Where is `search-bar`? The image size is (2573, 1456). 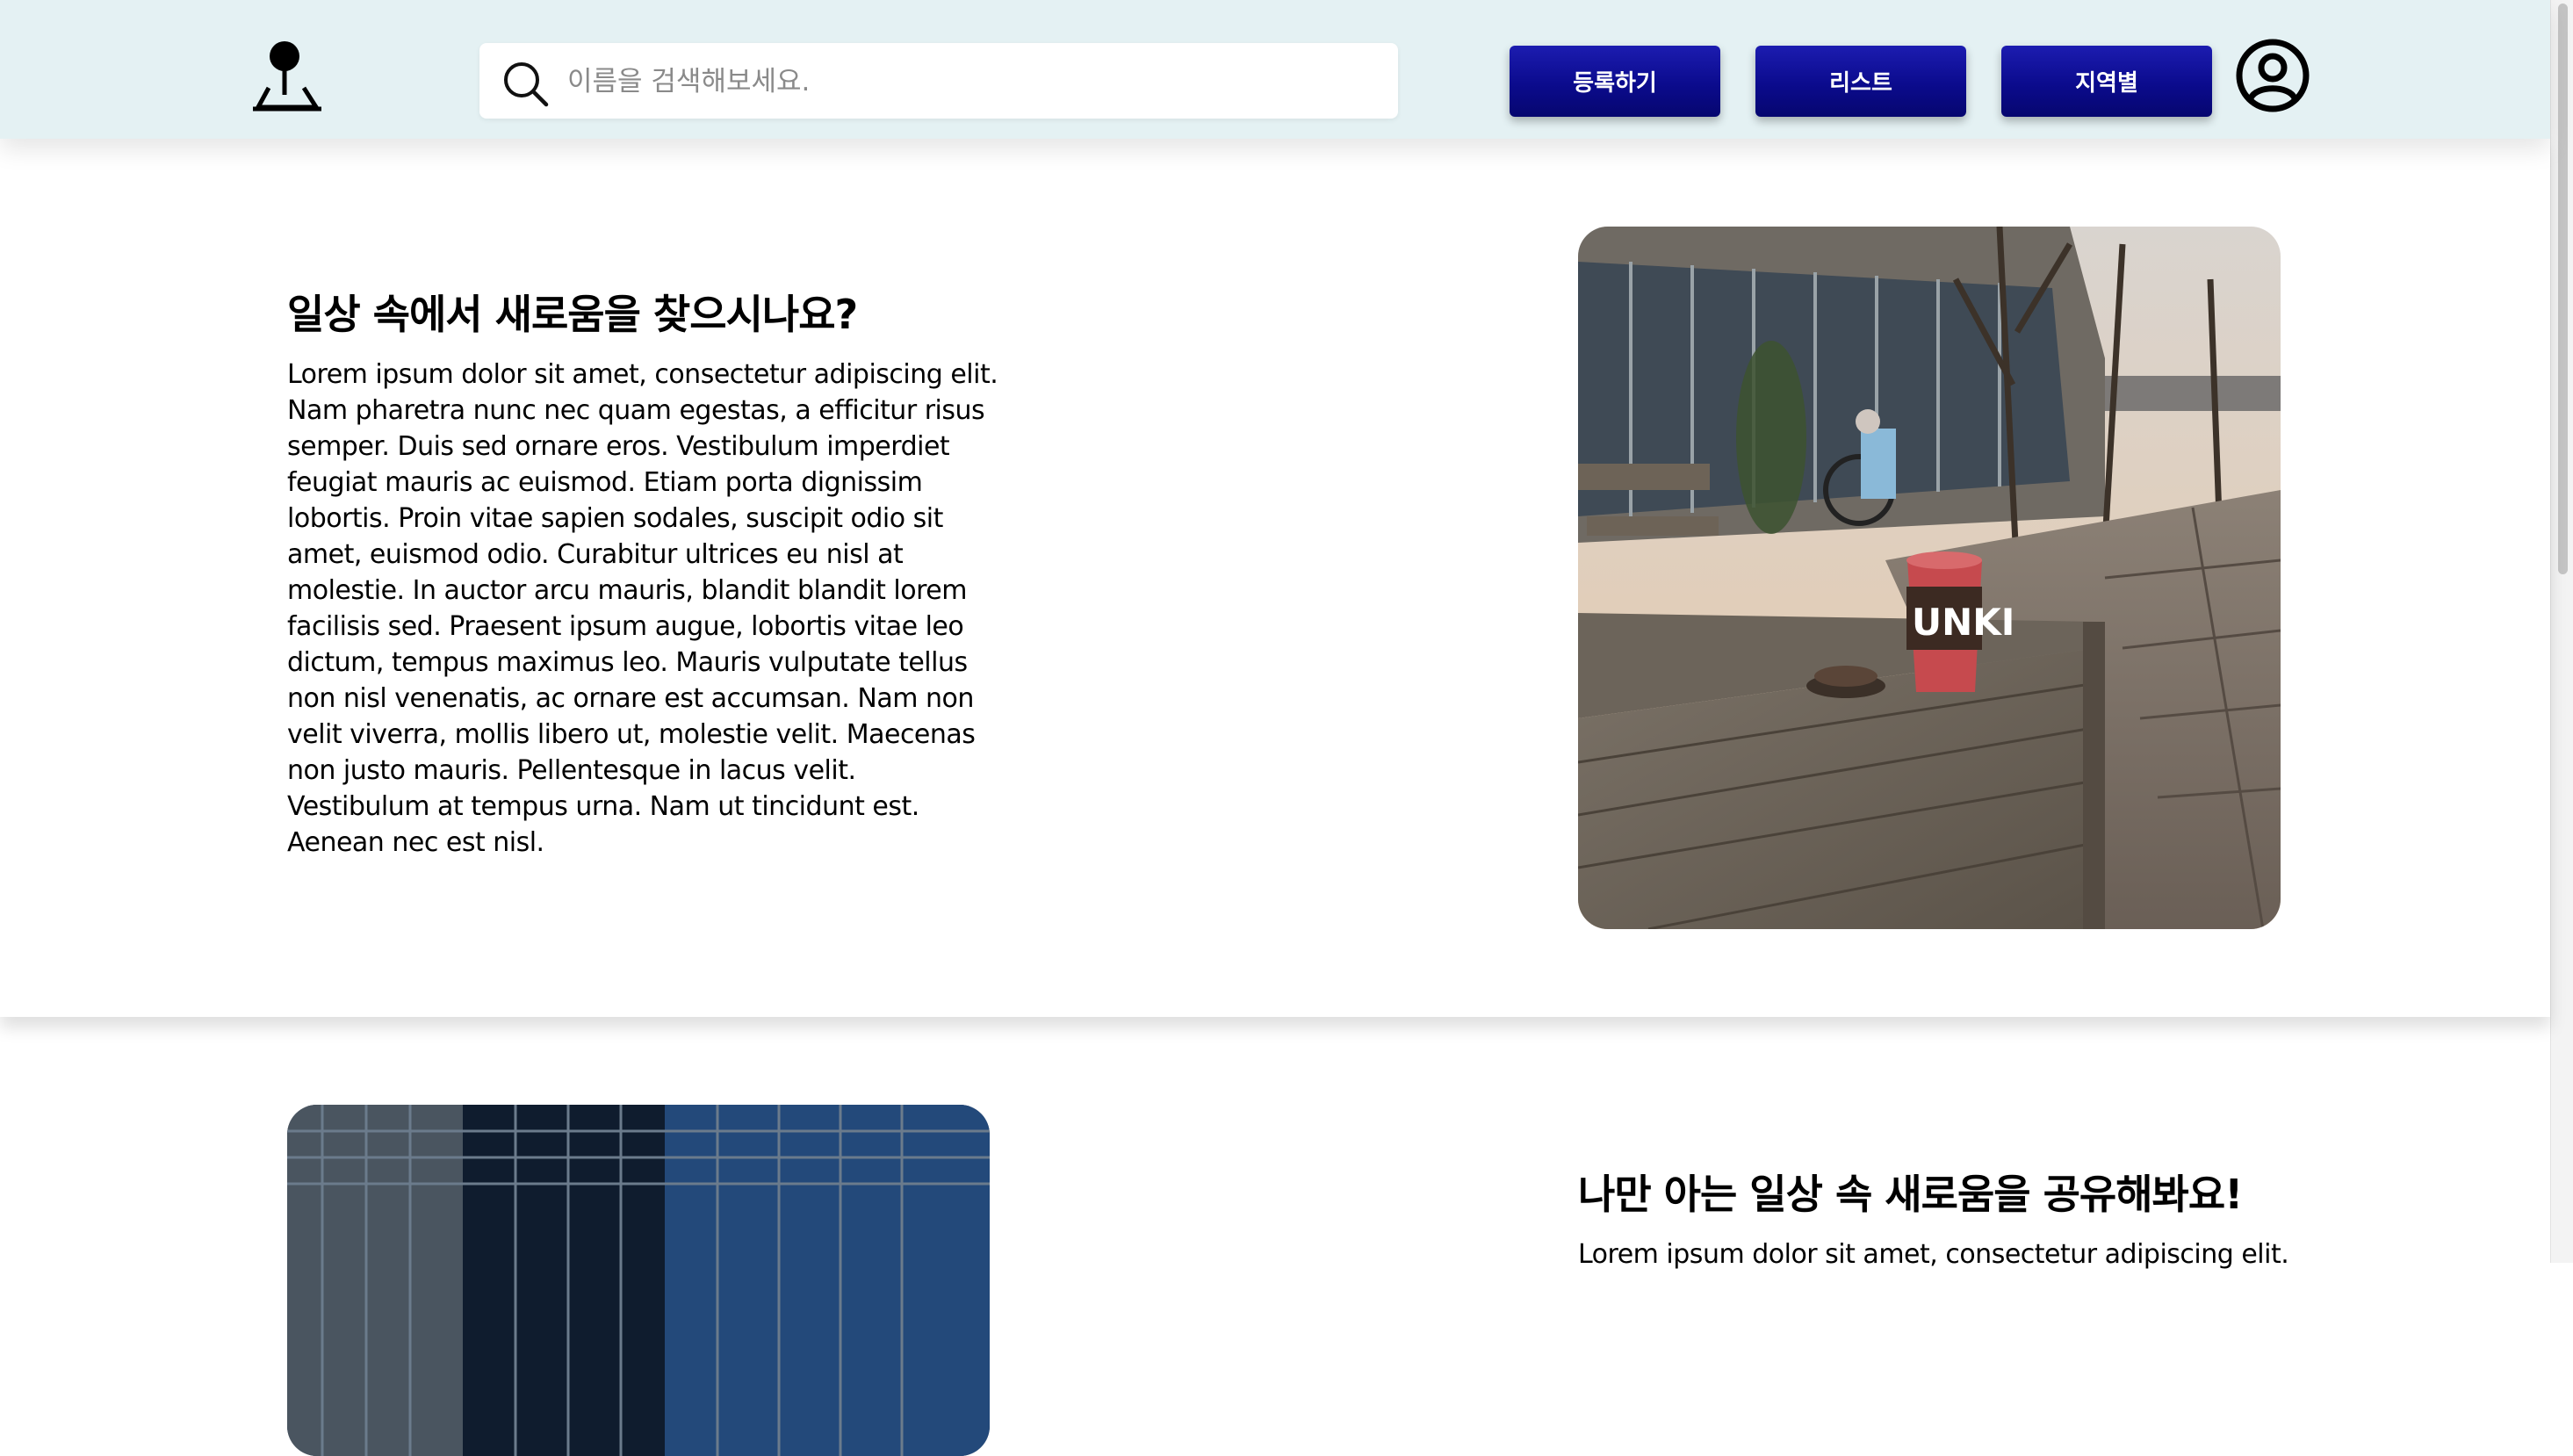 search-bar is located at coordinates (938, 81).